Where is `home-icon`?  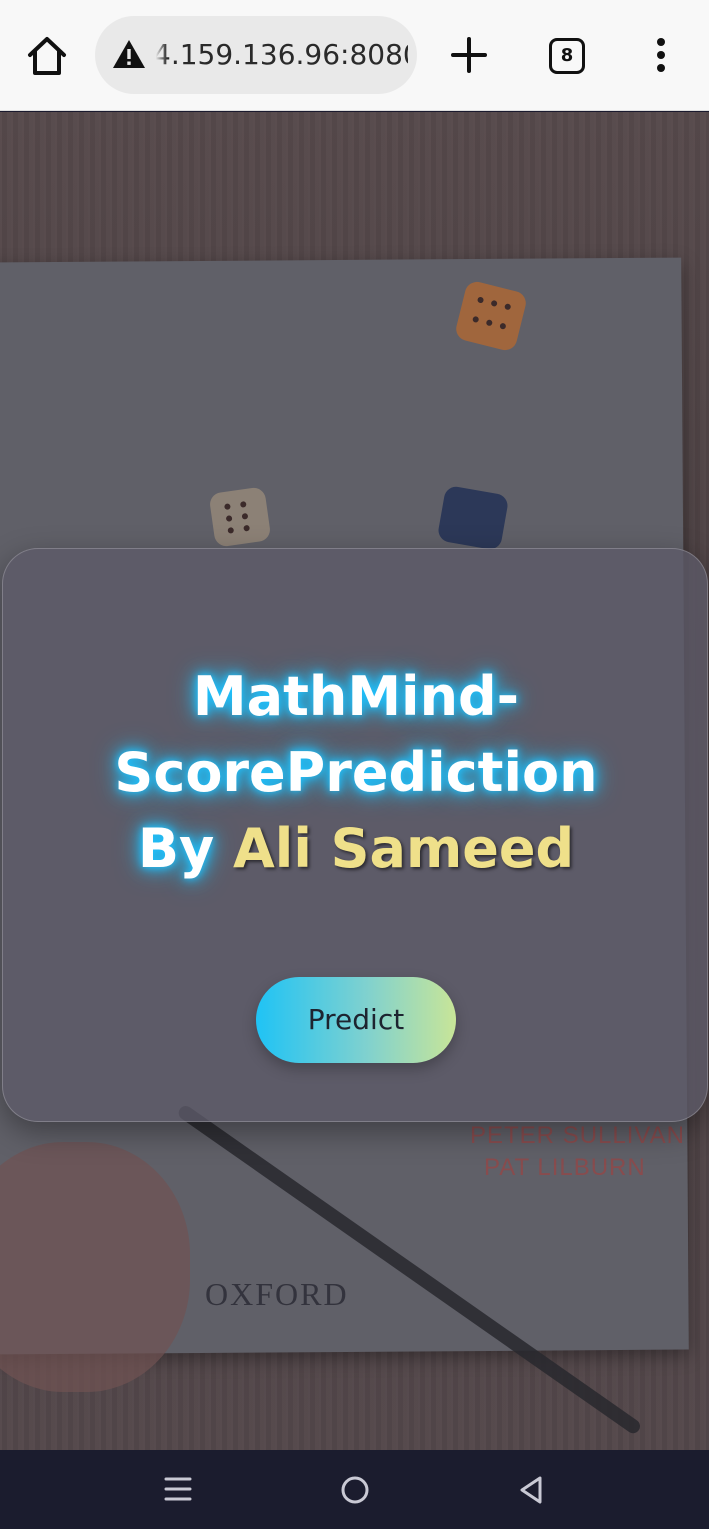
home-icon is located at coordinates (47, 56).